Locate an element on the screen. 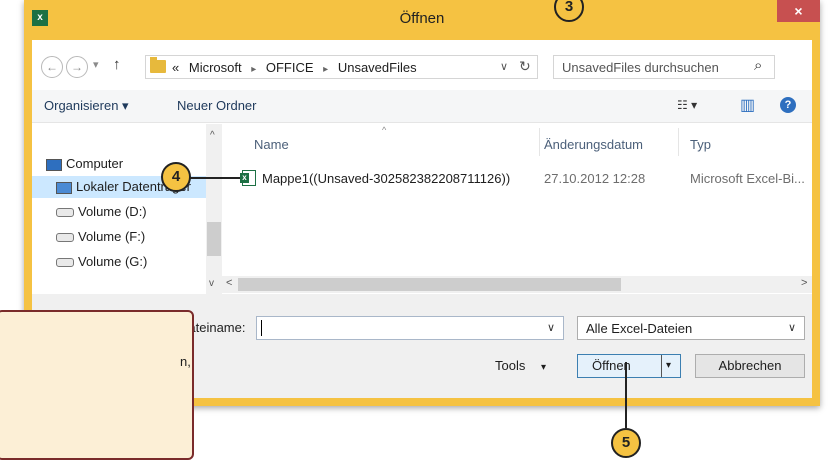  text-cursor is located at coordinates (261, 328).